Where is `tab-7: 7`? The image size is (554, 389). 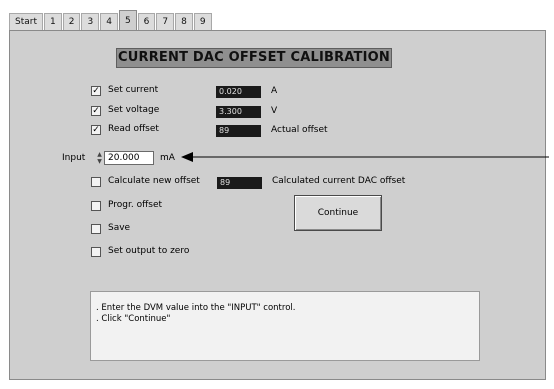 tab-7: 7 is located at coordinates (165, 21).